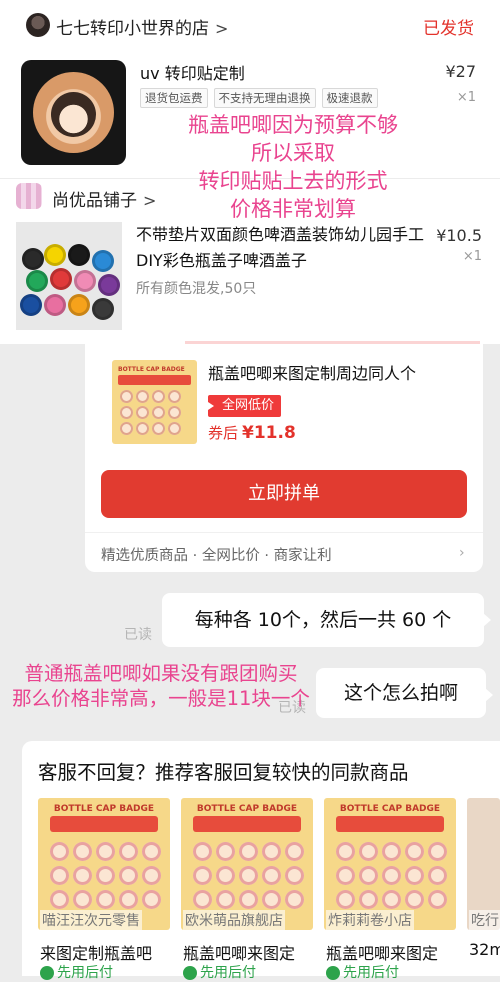  Describe the element at coordinates (264, 98) in the screenshot. I see `tag-no-reason-return: 不支持无理由退换` at that location.